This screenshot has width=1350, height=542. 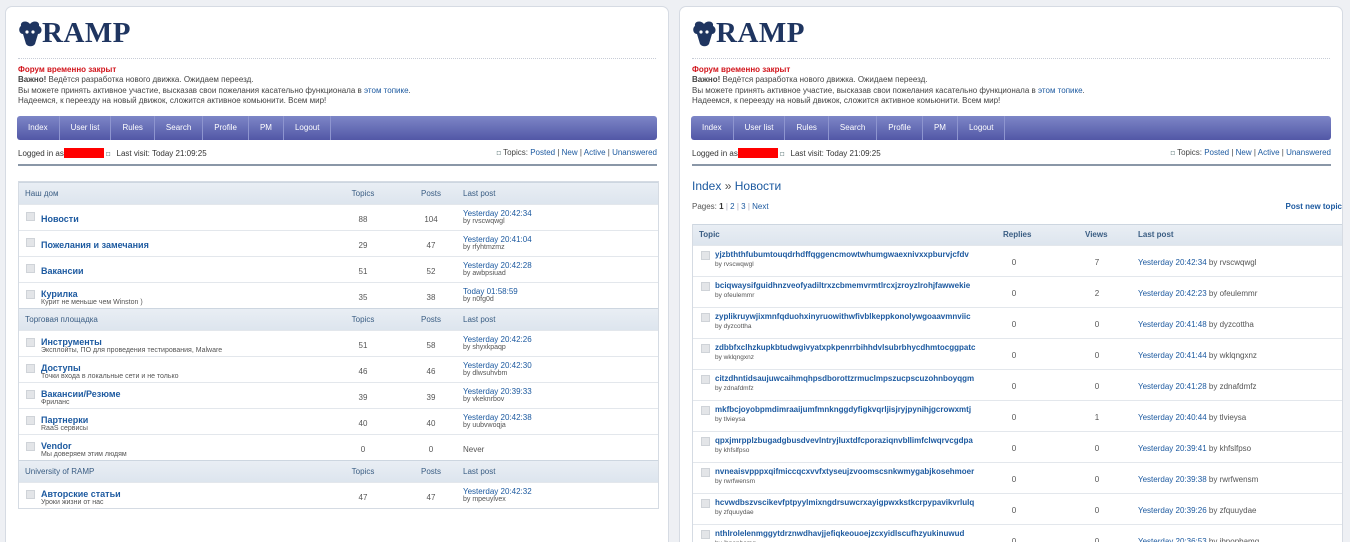 I want to click on topic-author: by ofeulemmr, so click(x=735, y=295).